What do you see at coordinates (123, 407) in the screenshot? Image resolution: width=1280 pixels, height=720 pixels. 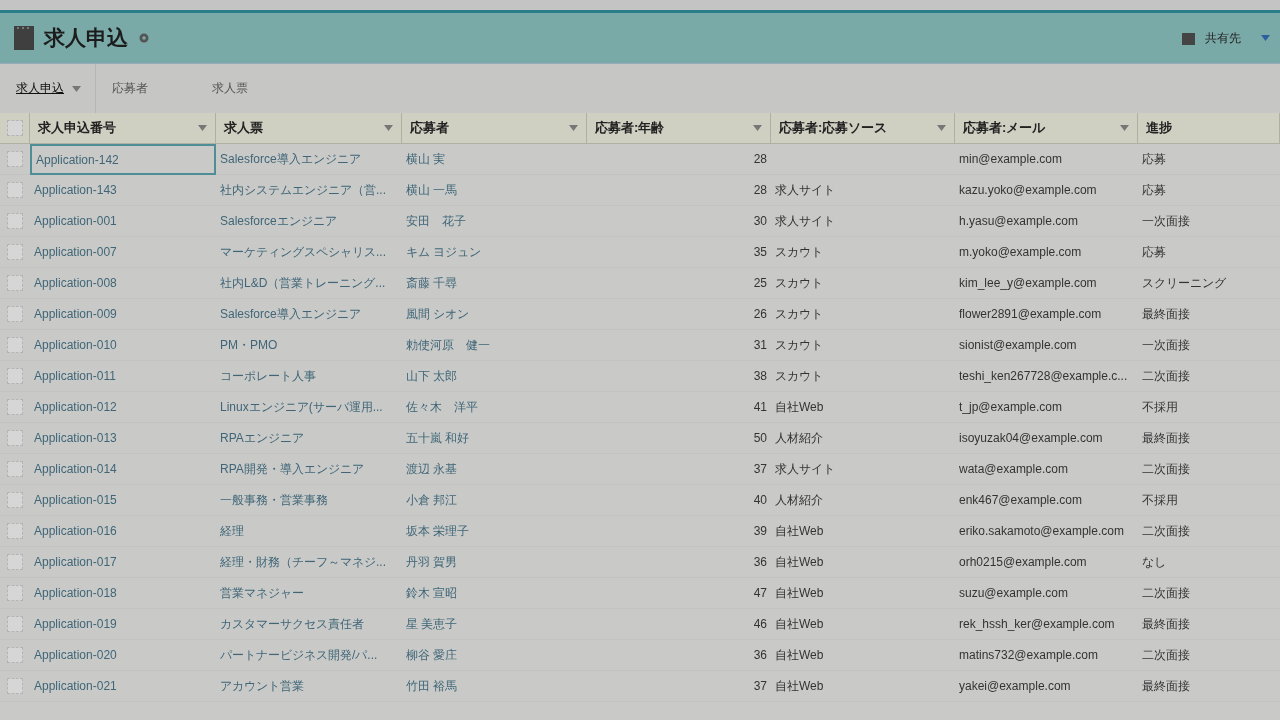 I see `table-cell: Application-012` at bounding box center [123, 407].